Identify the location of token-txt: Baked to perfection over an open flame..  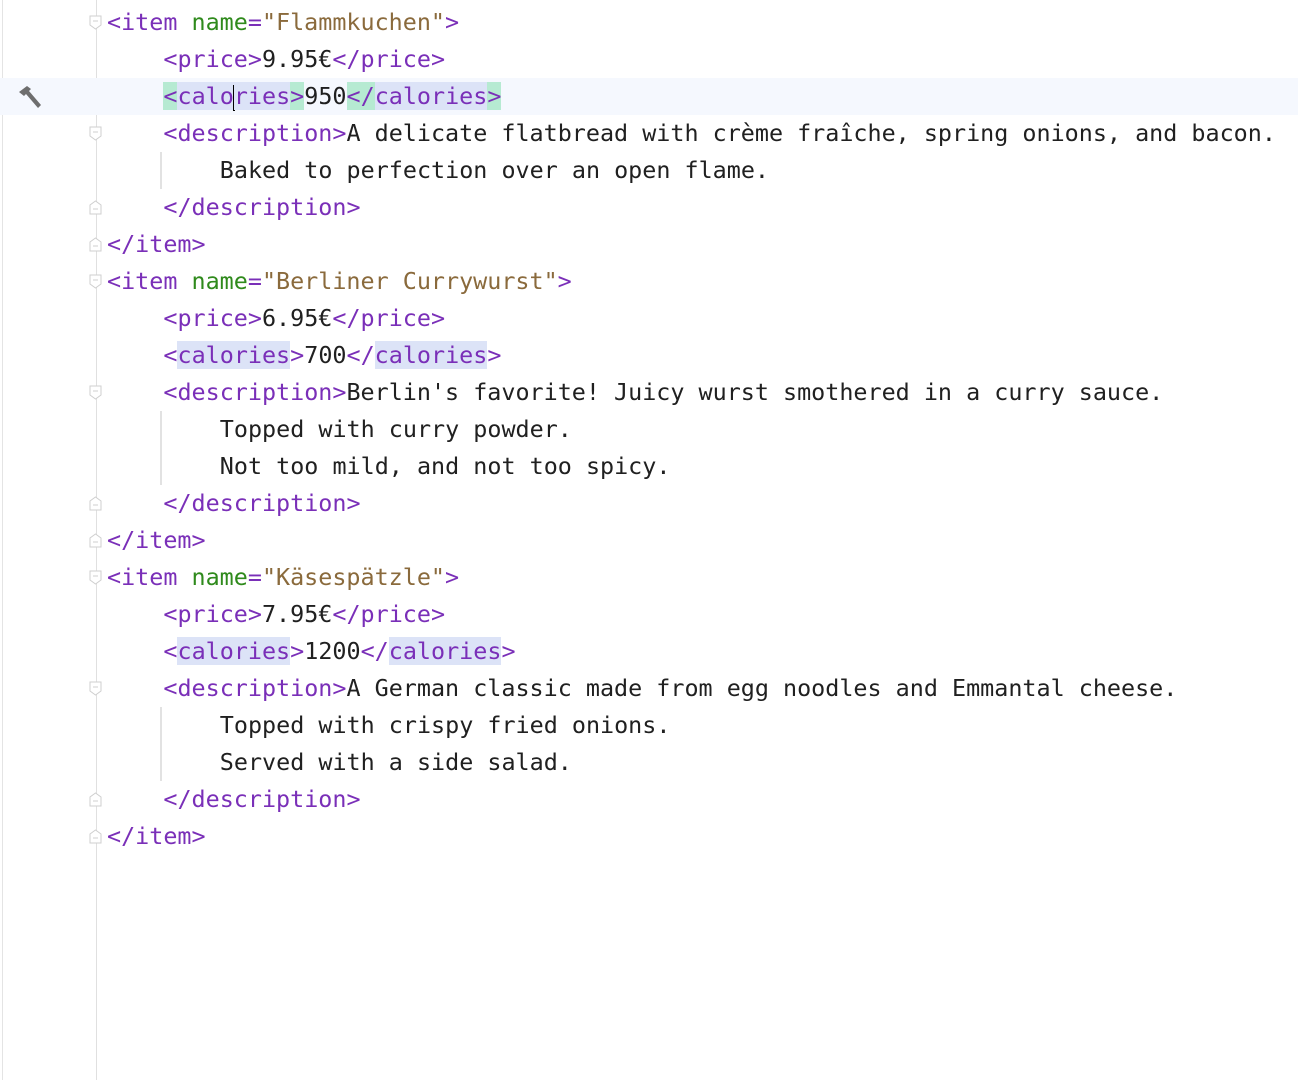
(494, 170).